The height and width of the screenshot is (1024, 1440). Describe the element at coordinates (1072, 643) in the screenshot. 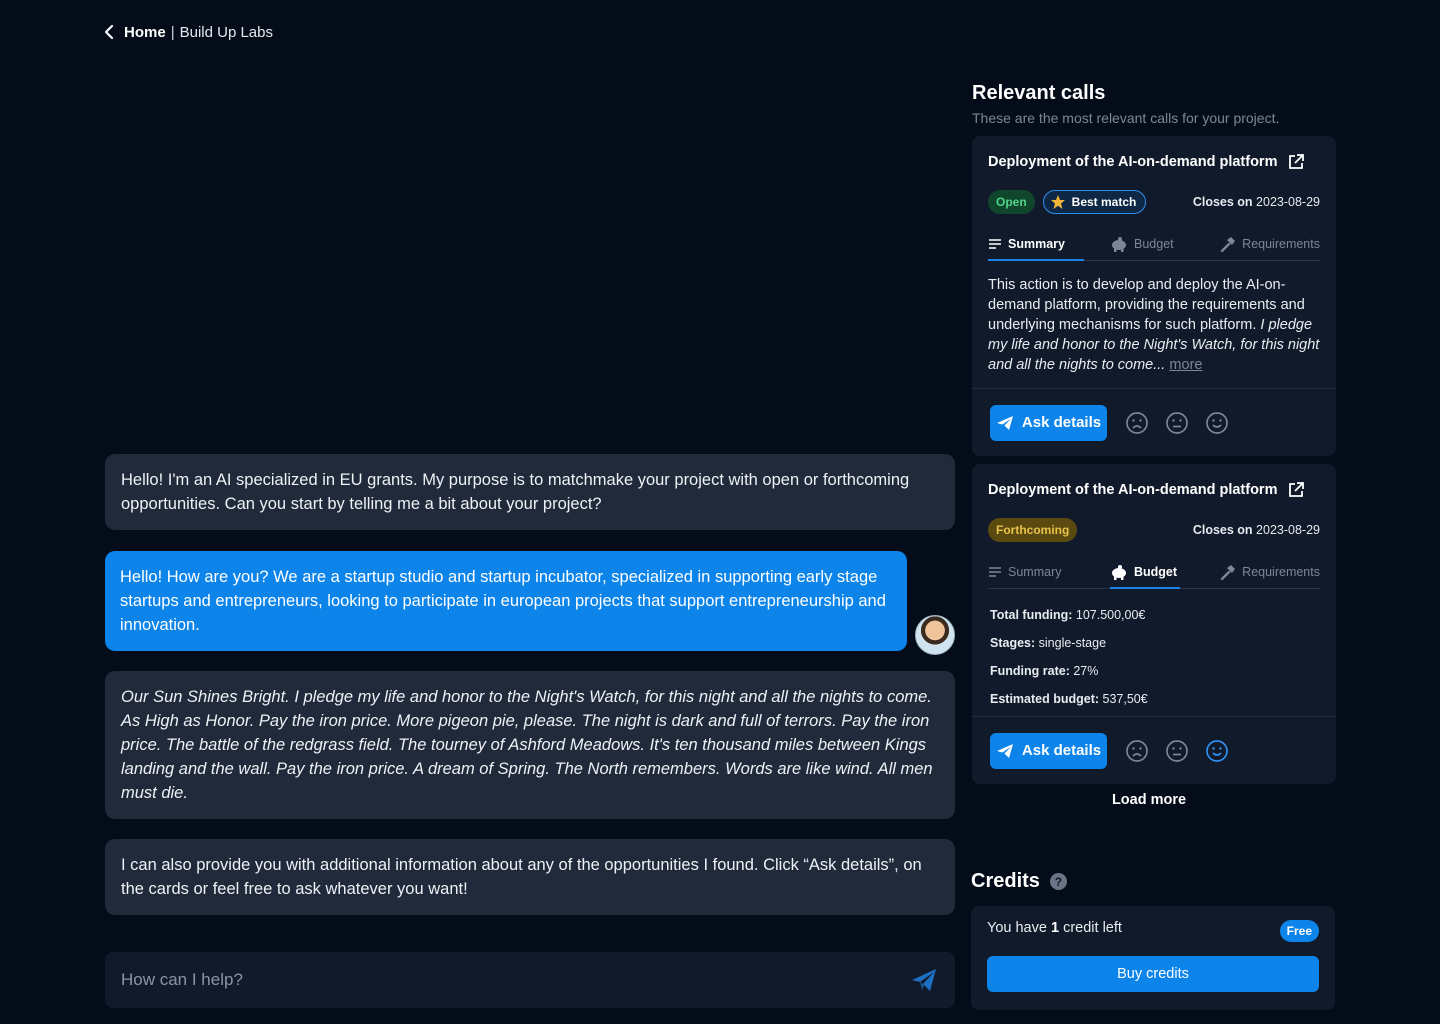

I see `stages-value: single-stage` at that location.